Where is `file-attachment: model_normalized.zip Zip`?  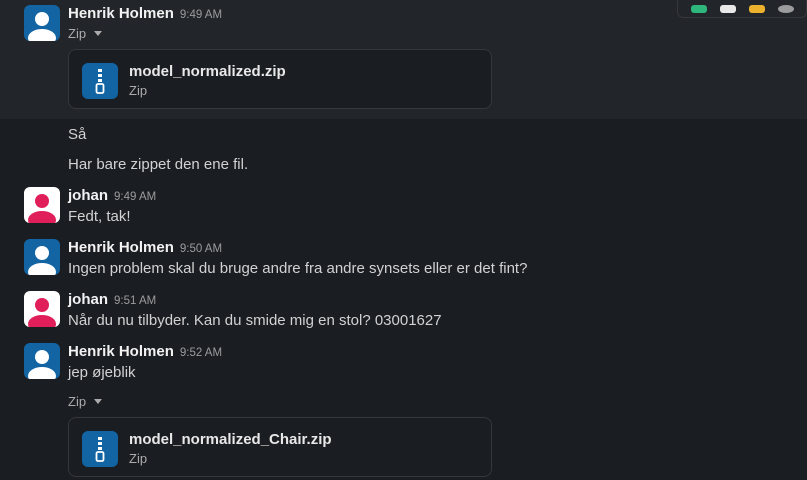
file-attachment: model_normalized.zip Zip is located at coordinates (280, 79).